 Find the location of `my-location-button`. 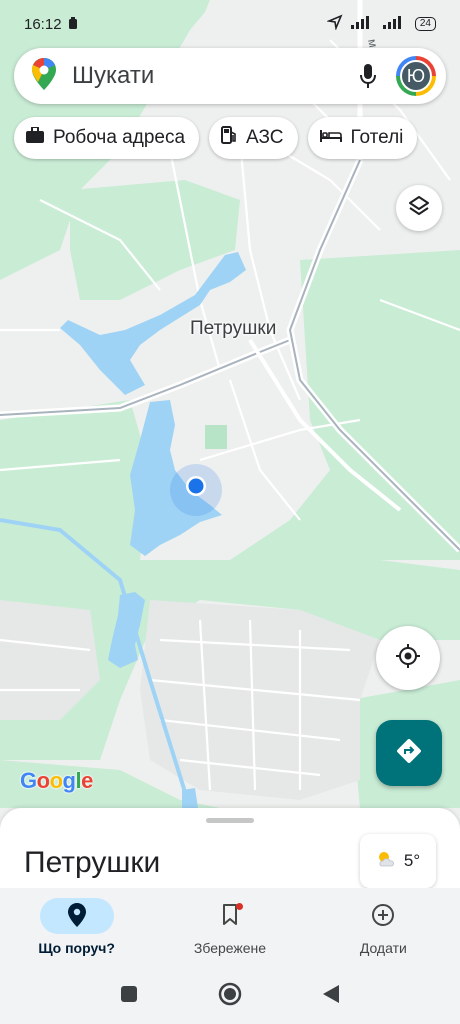

my-location-button is located at coordinates (408, 658).